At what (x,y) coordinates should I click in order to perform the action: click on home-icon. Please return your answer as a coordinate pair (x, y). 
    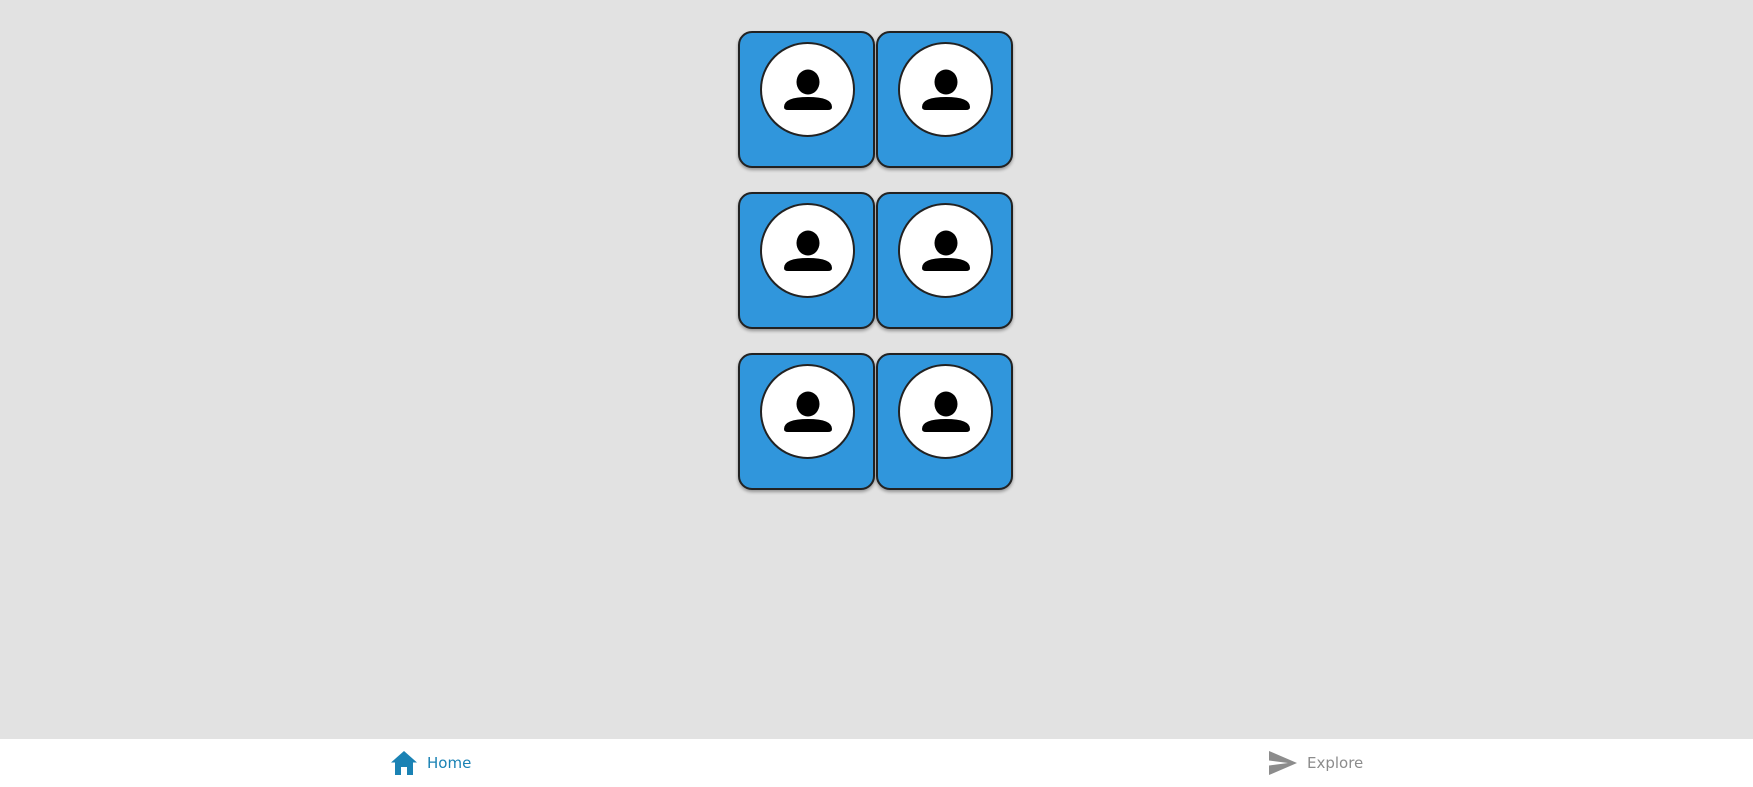
    Looking at the image, I should click on (404, 763).